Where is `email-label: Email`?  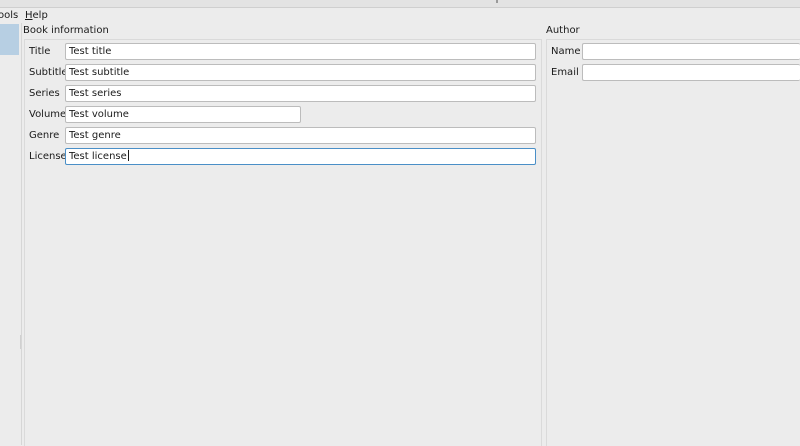 email-label: Email is located at coordinates (565, 72).